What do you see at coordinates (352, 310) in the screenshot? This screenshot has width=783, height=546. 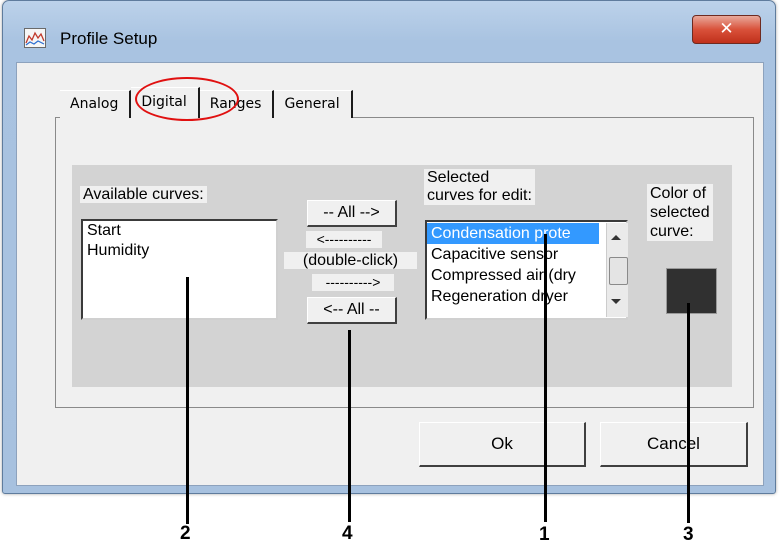 I see `remove-all-button: <-- All --` at bounding box center [352, 310].